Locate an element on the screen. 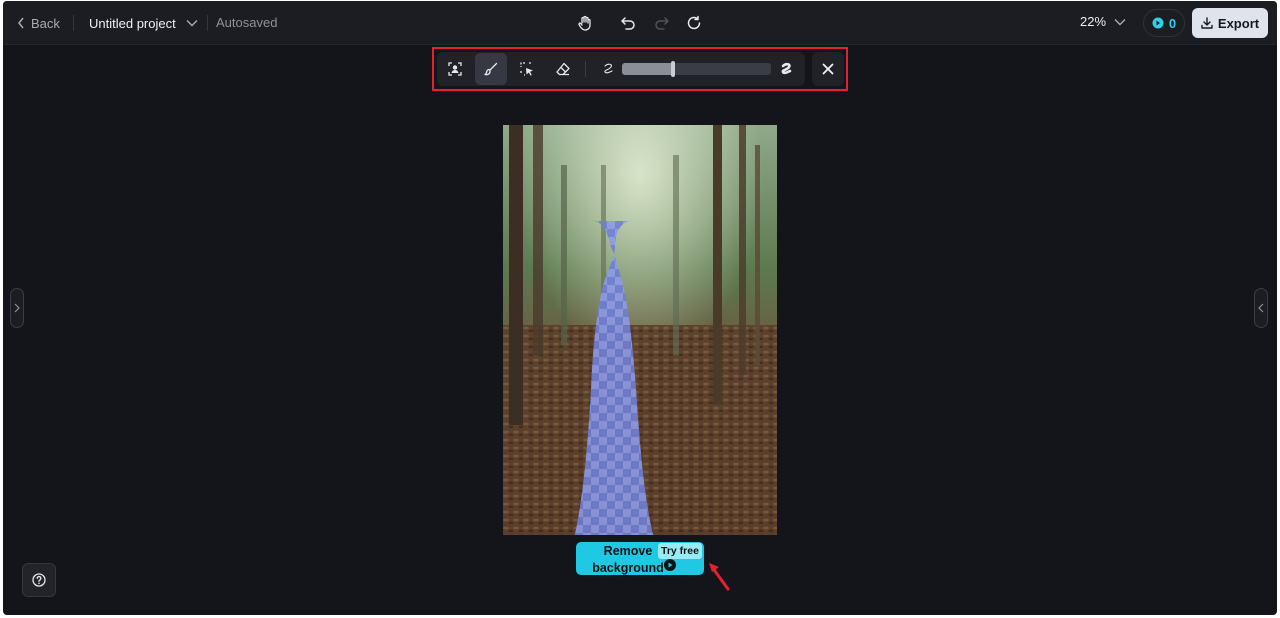  credits-count: 0 is located at coordinates (1172, 23).